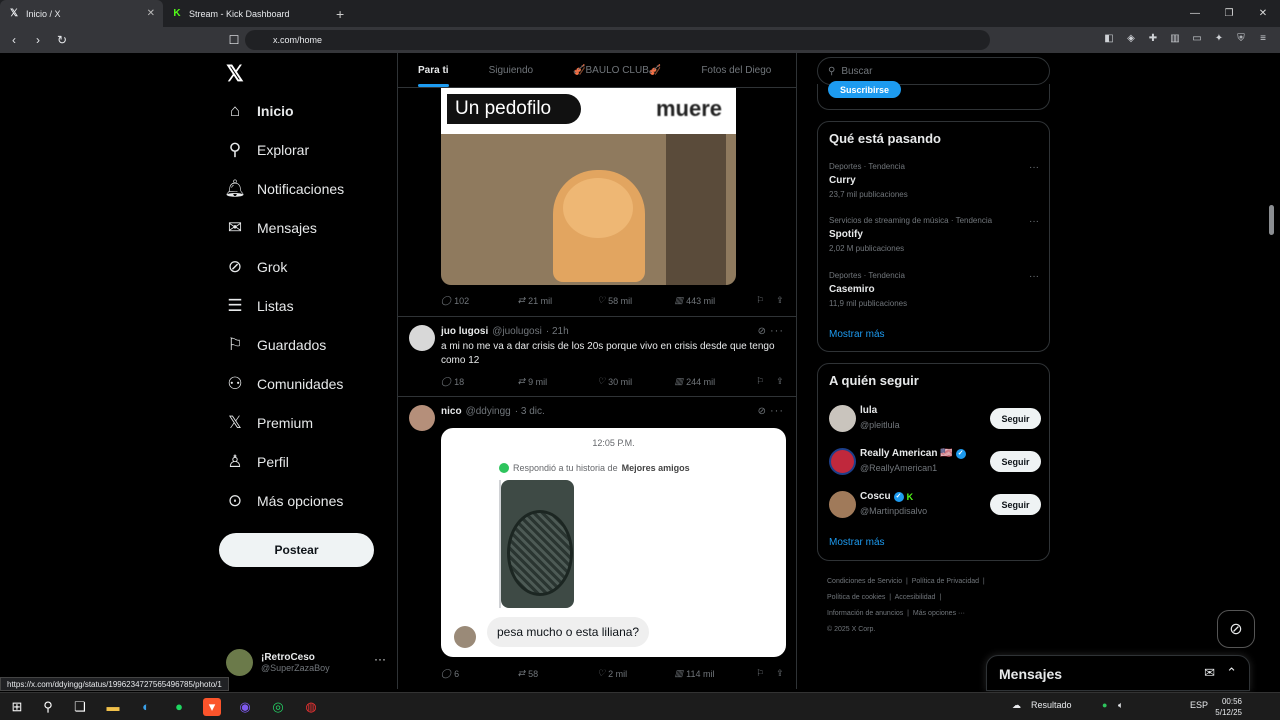 The image size is (1280, 720). What do you see at coordinates (311, 707) in the screenshot?
I see `obs-icon: ◍` at bounding box center [311, 707].